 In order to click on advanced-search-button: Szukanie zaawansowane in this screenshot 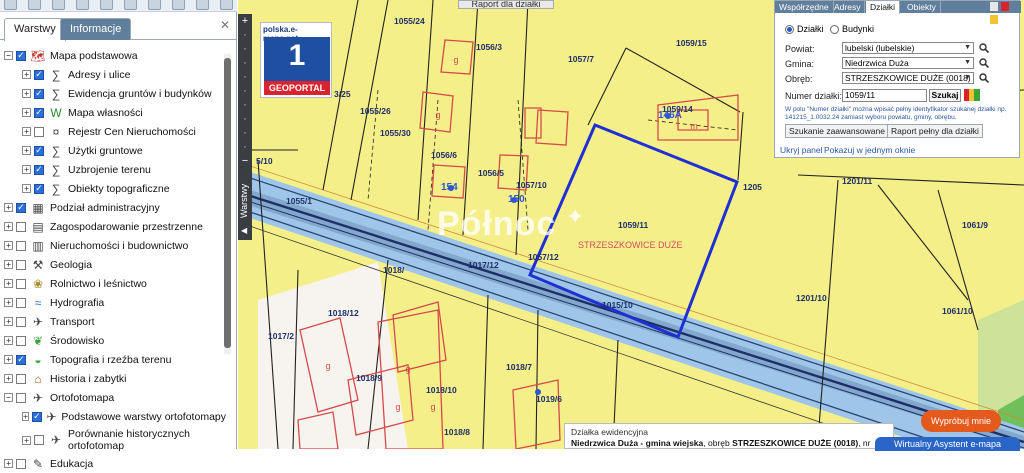, I will do `click(837, 131)`.